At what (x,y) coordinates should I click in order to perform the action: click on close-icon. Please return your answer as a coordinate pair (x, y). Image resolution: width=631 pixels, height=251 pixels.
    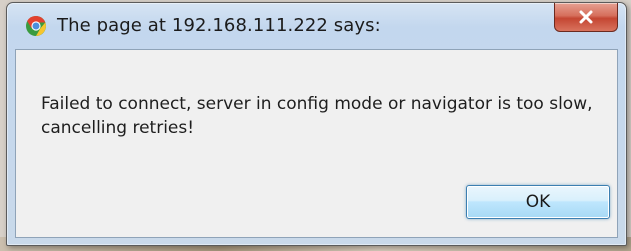
    Looking at the image, I should click on (586, 17).